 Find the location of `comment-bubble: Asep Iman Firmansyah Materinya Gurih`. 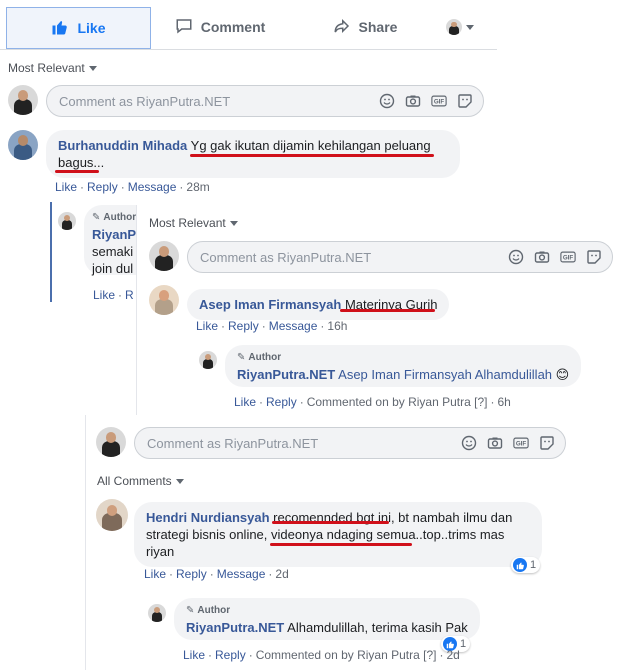

comment-bubble: Asep Iman Firmansyah Materinya Gurih is located at coordinates (318, 304).